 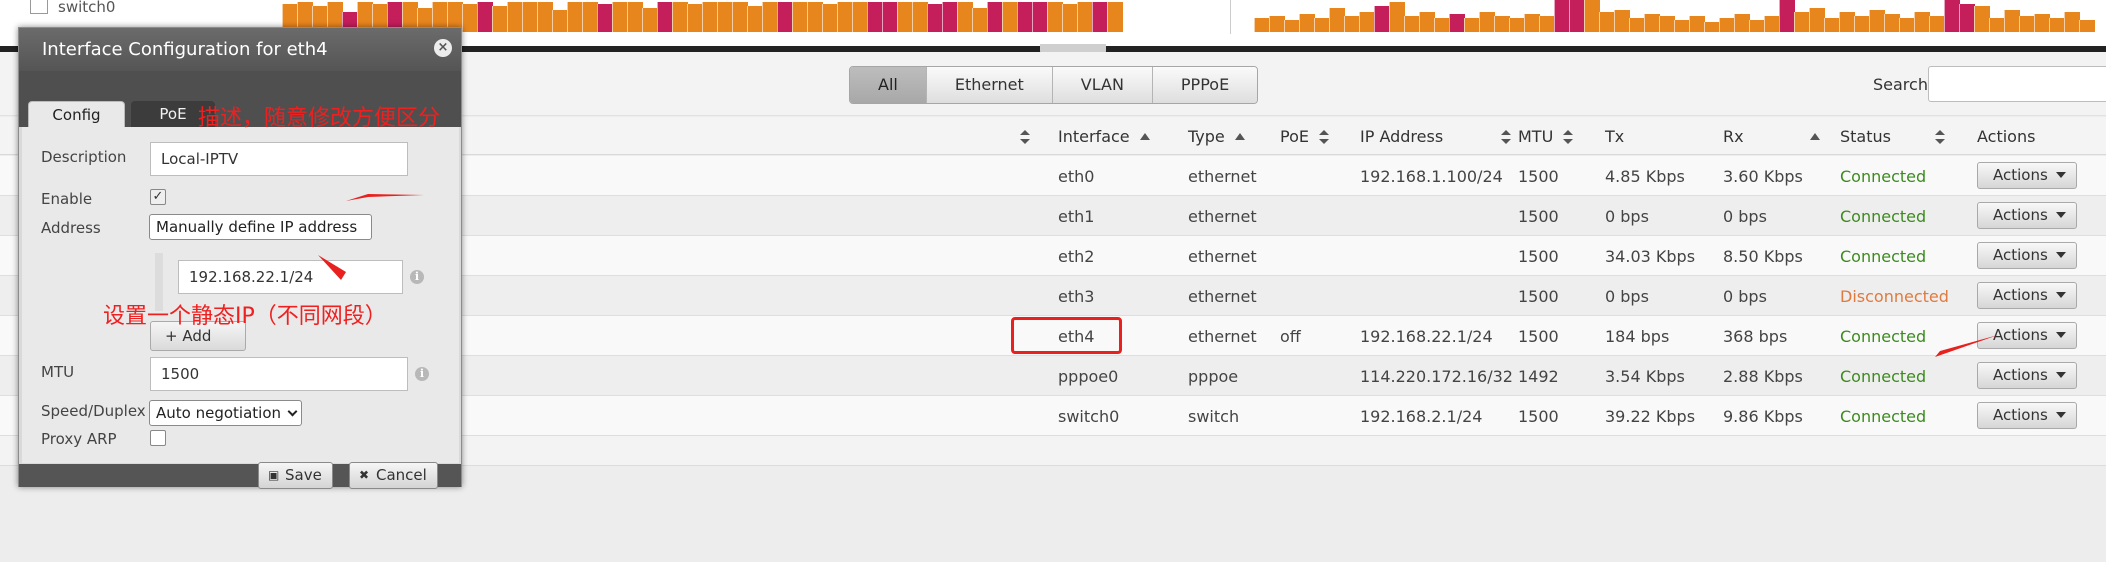 I want to click on save-button: ▣ Save, so click(x=295, y=475).